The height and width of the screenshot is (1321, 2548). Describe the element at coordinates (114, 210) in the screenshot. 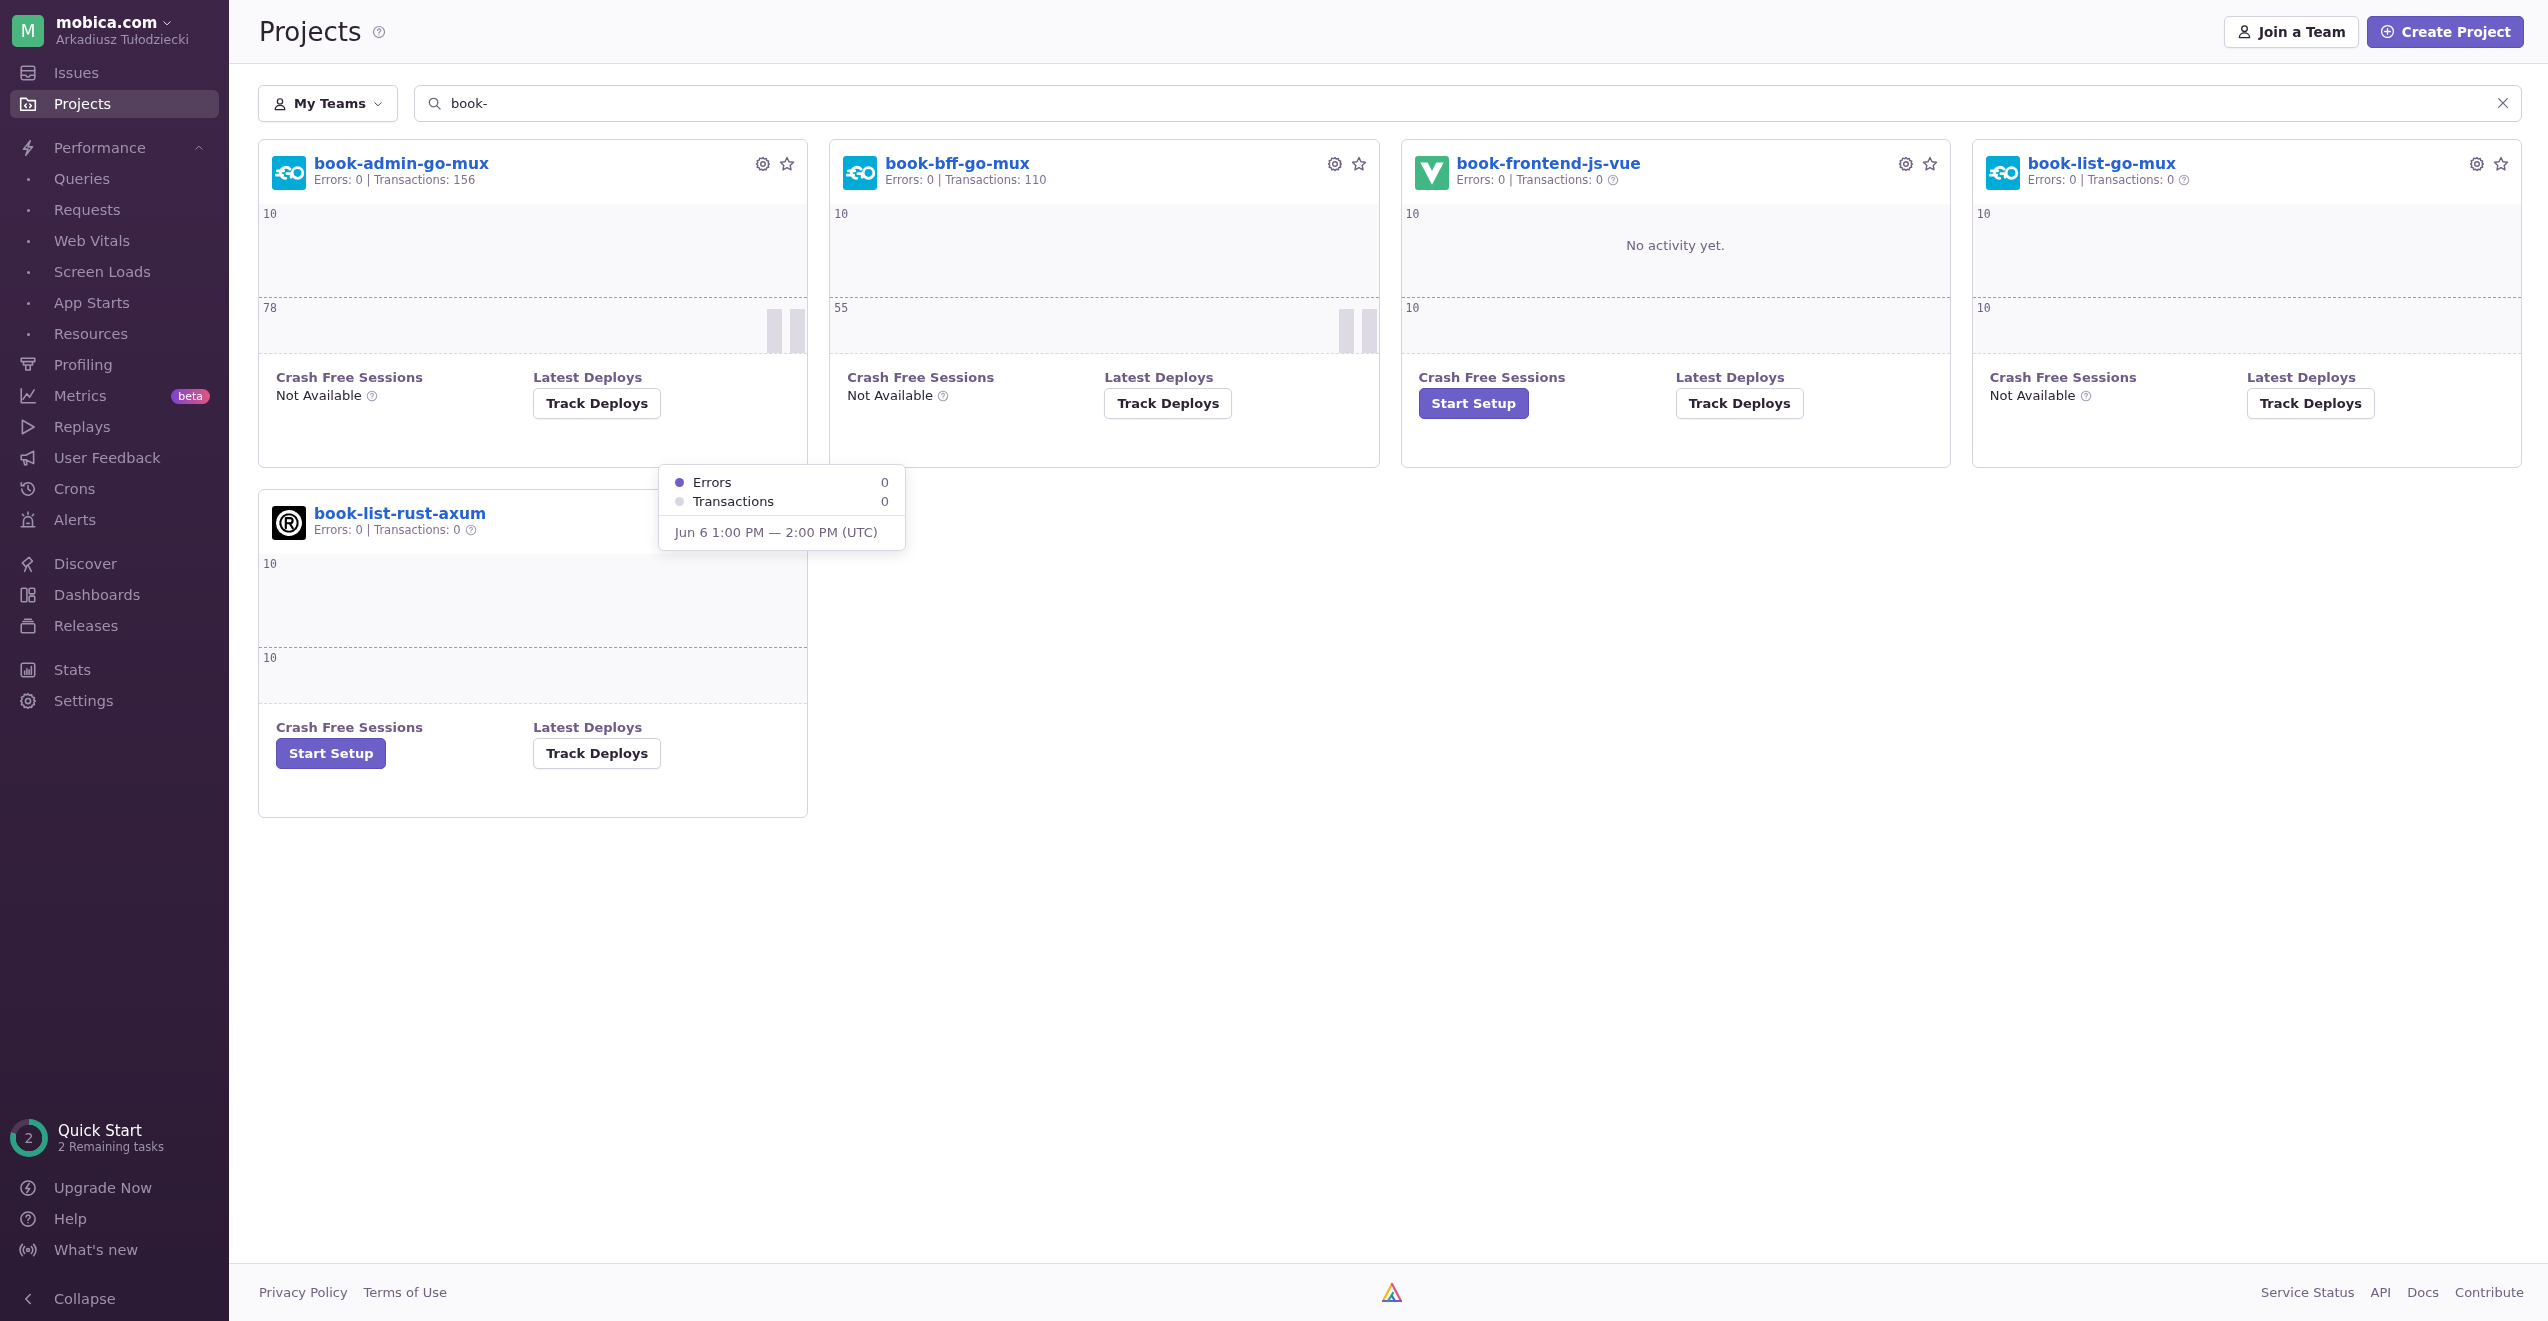

I see `sidebar-item: Requests` at that location.